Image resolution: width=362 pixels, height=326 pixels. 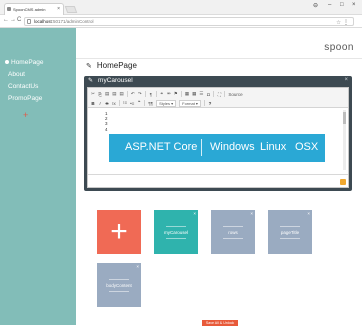 I want to click on image-icon: ▦, so click(x=187, y=94).